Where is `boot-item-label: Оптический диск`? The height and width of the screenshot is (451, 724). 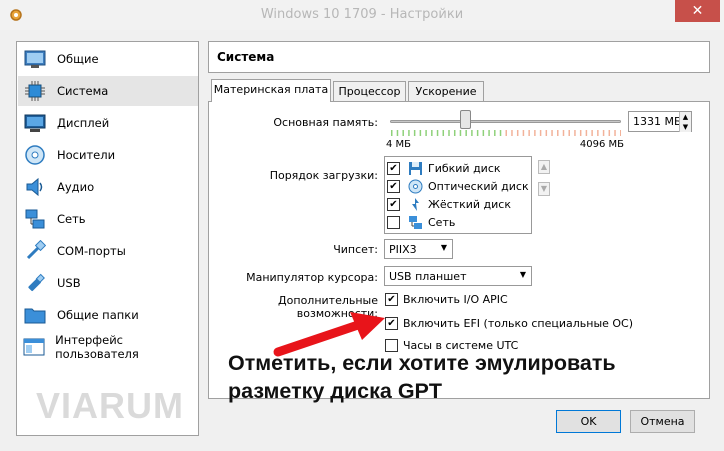 boot-item-label: Оптический диск is located at coordinates (478, 186).